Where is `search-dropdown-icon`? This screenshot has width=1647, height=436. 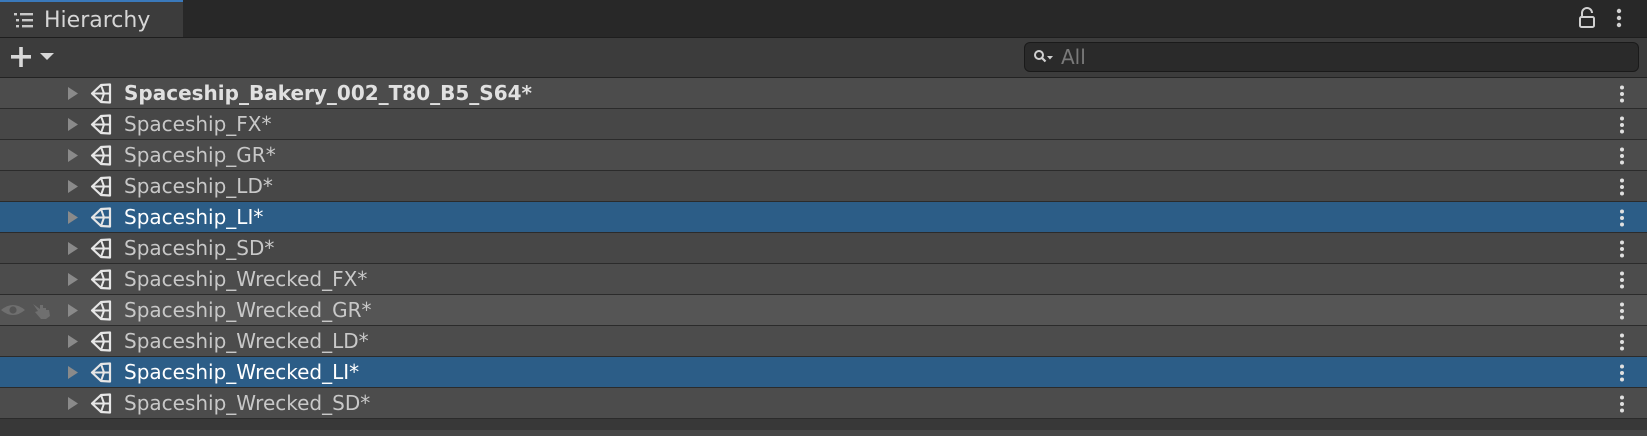
search-dropdown-icon is located at coordinates (1044, 57).